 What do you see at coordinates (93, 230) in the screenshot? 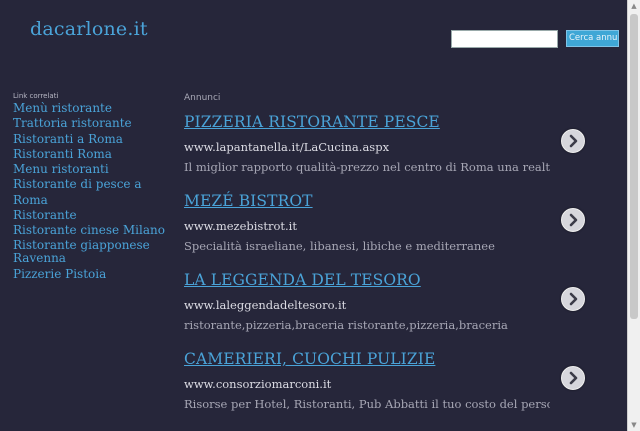
I see `sidebar-link: Ristorante cinese Milano` at bounding box center [93, 230].